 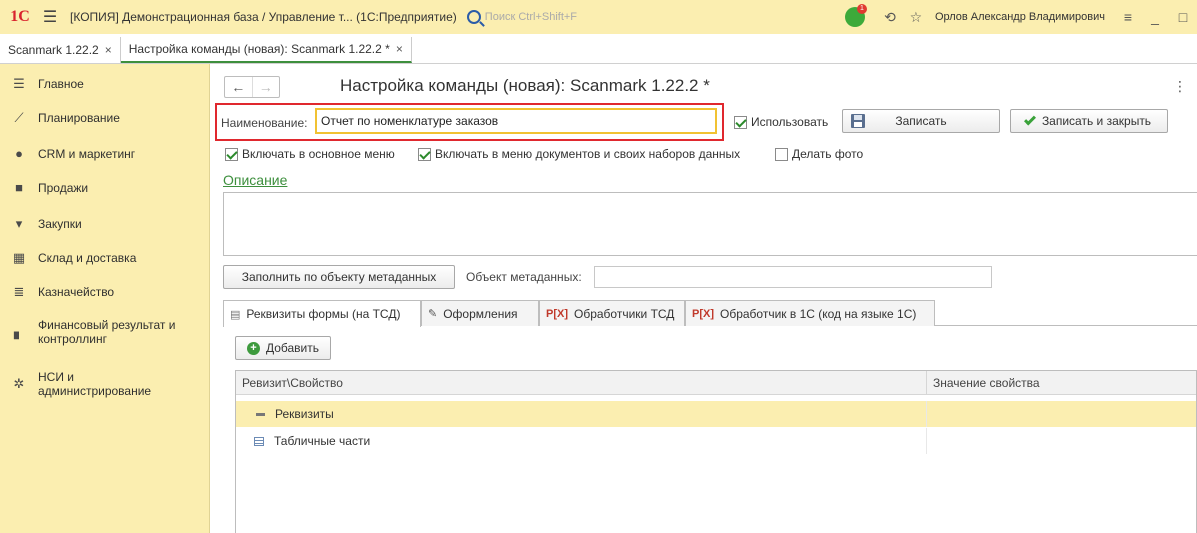 What do you see at coordinates (524, 277) in the screenshot?
I see `metadata-object-label: Объект метаданных:` at bounding box center [524, 277].